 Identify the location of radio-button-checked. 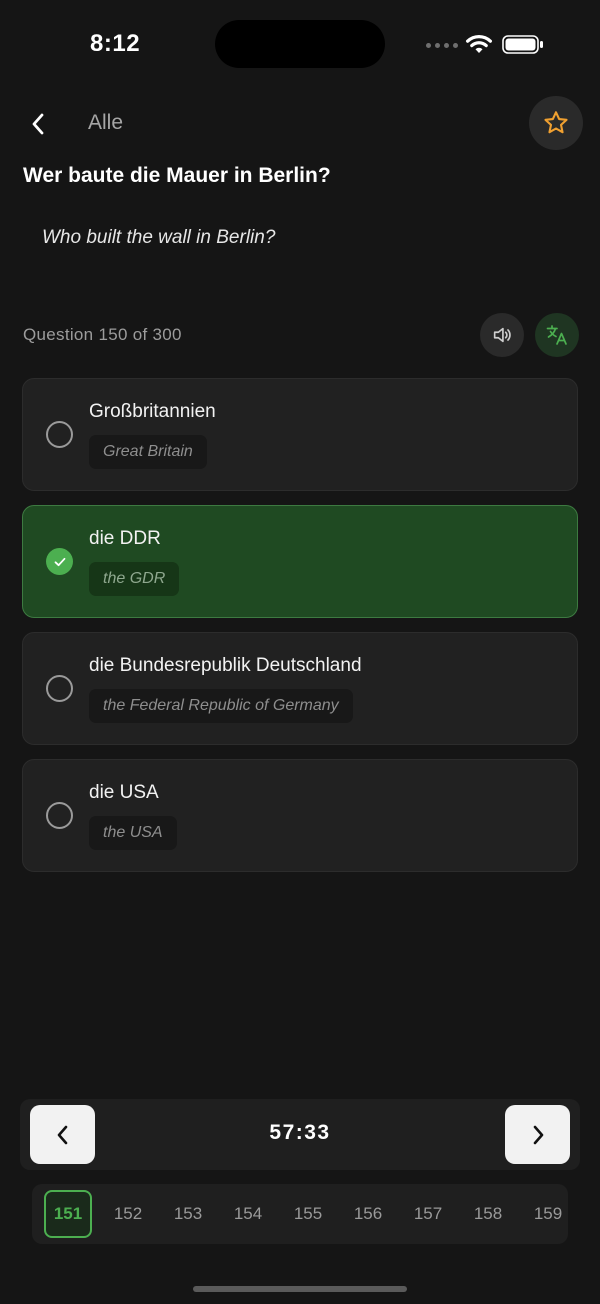
(59, 561).